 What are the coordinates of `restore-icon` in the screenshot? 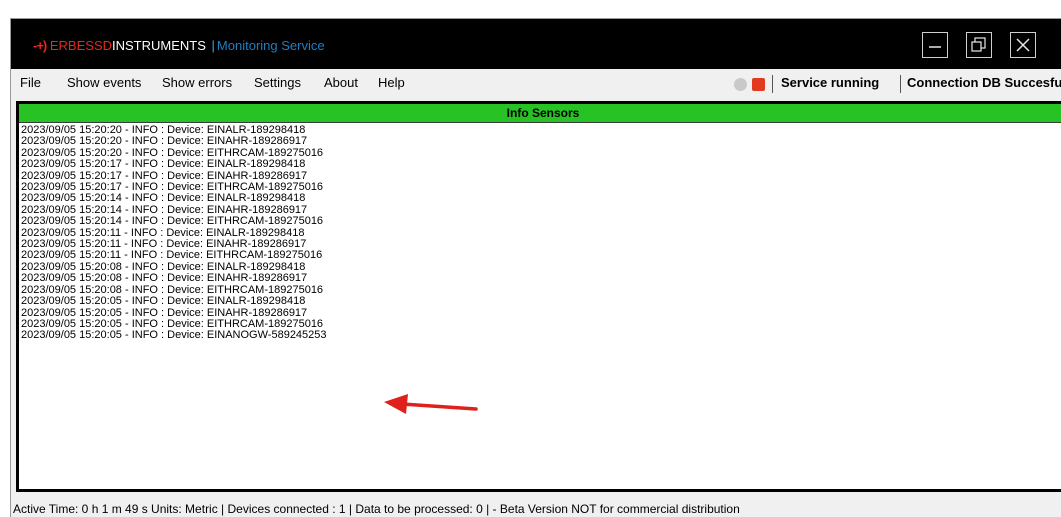 It's located at (978, 44).